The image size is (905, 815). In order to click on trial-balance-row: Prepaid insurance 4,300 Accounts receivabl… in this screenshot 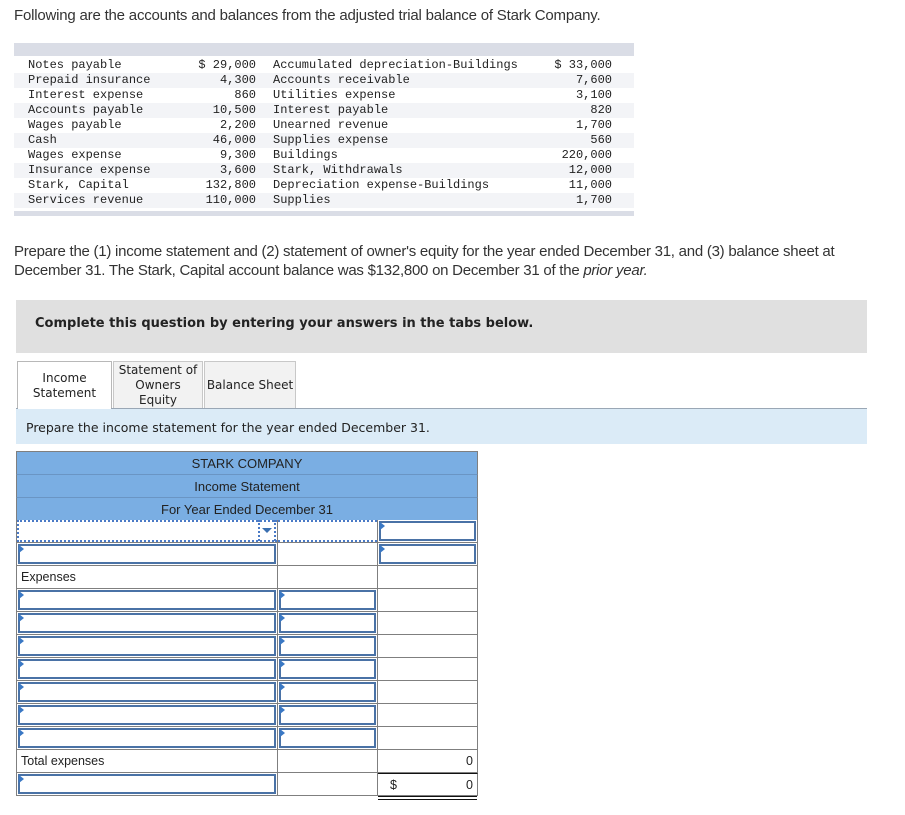, I will do `click(324, 80)`.